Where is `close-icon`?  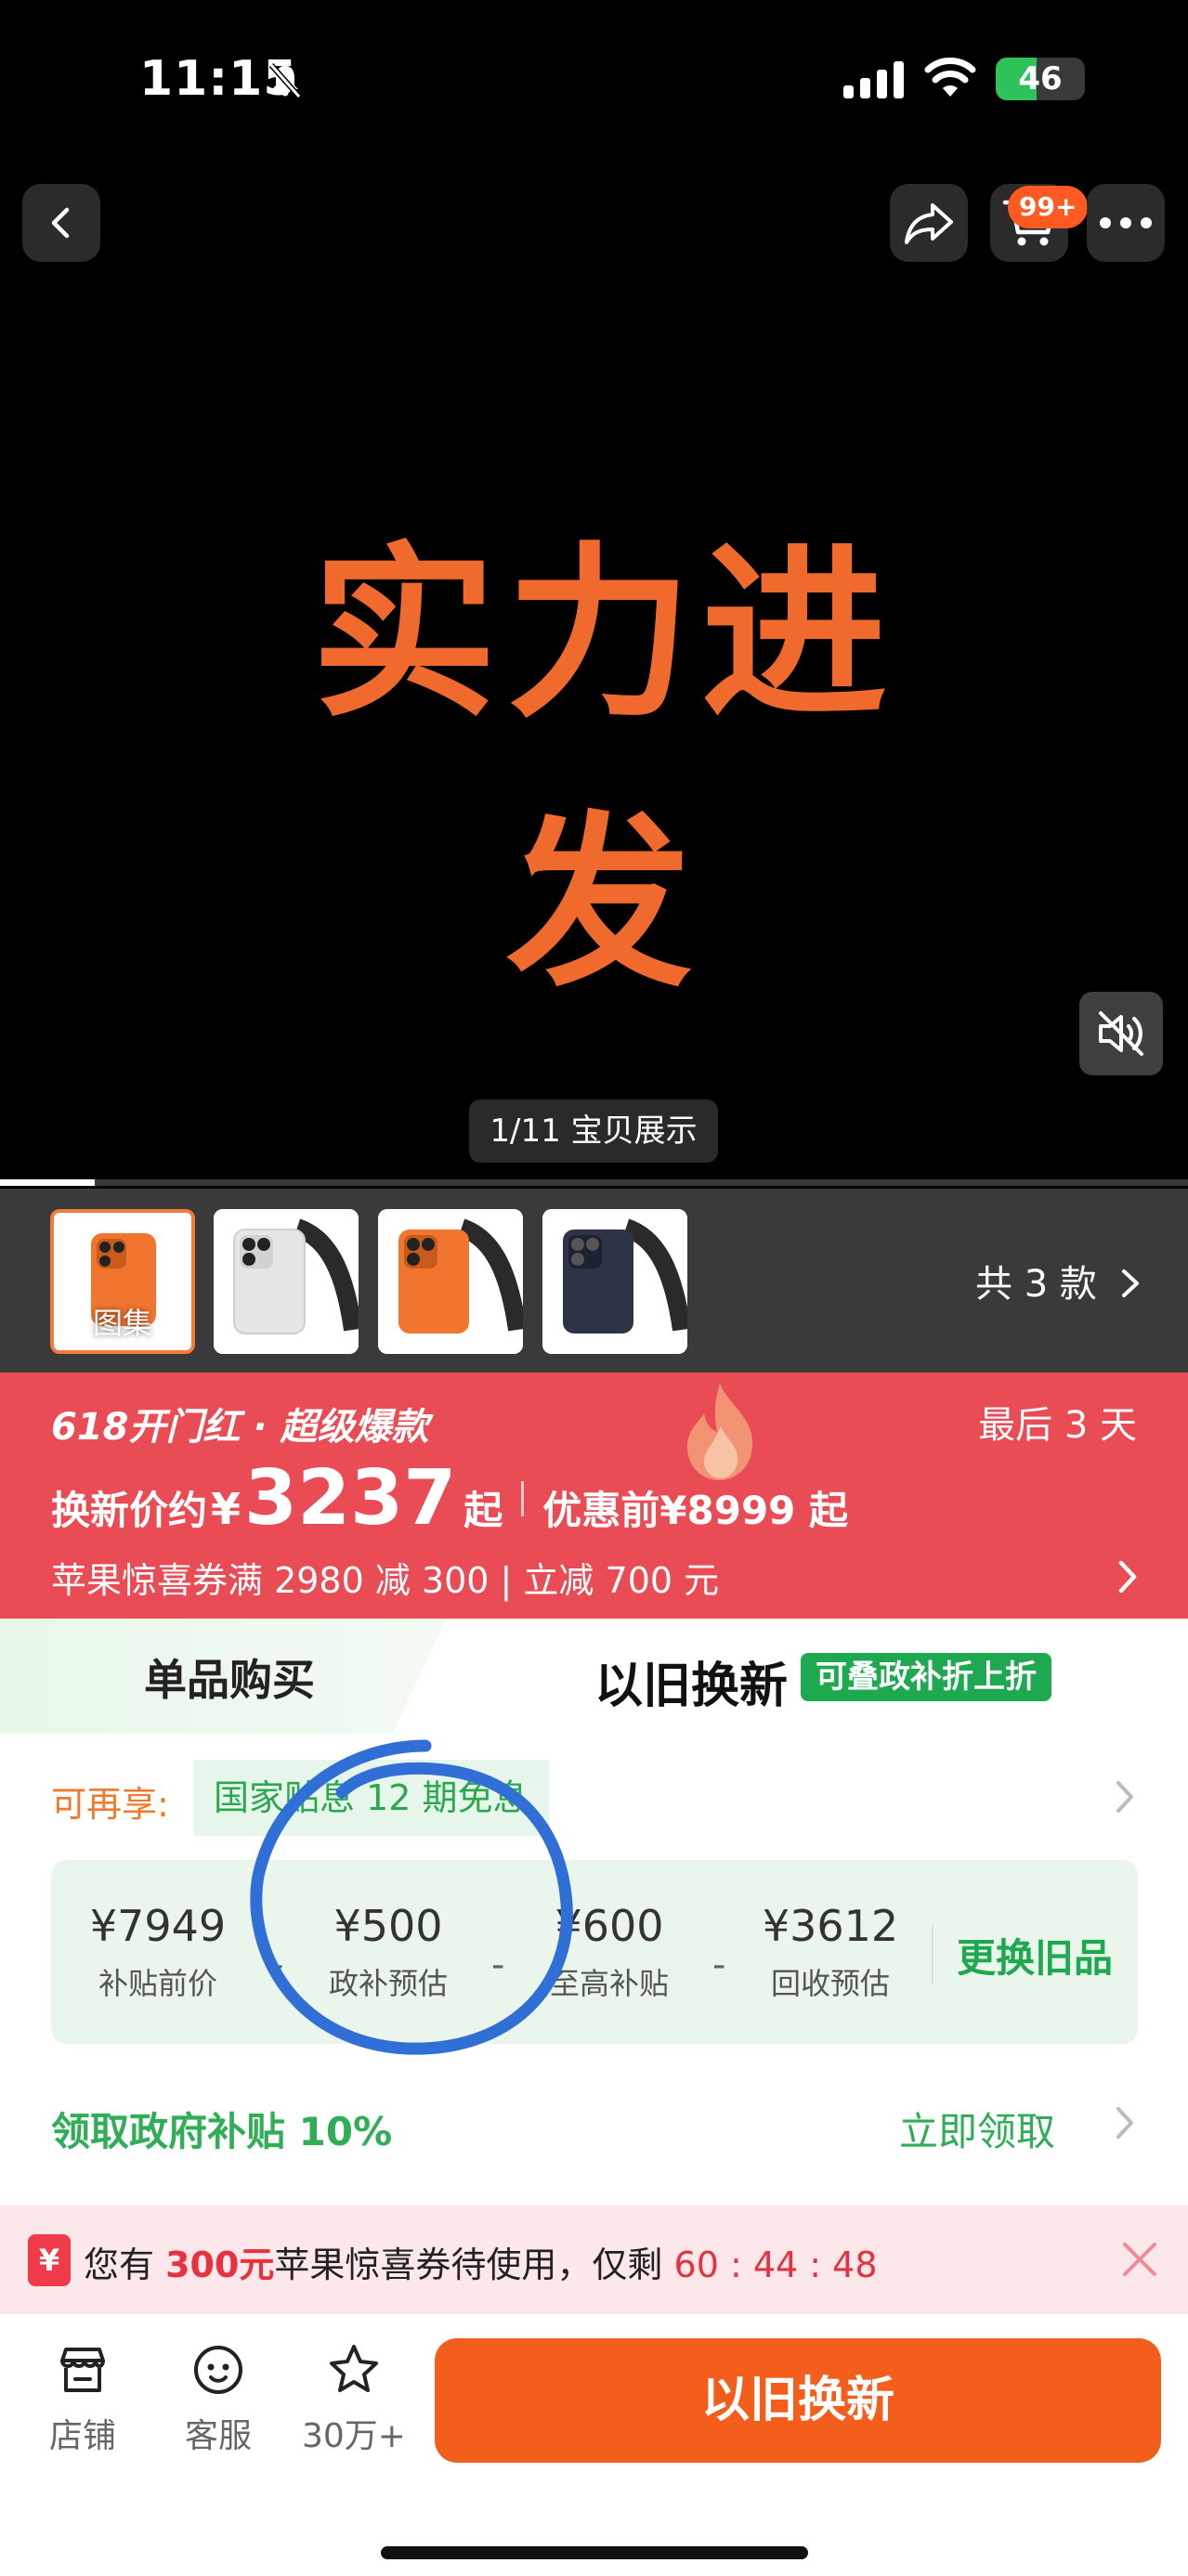 close-icon is located at coordinates (1139, 2259).